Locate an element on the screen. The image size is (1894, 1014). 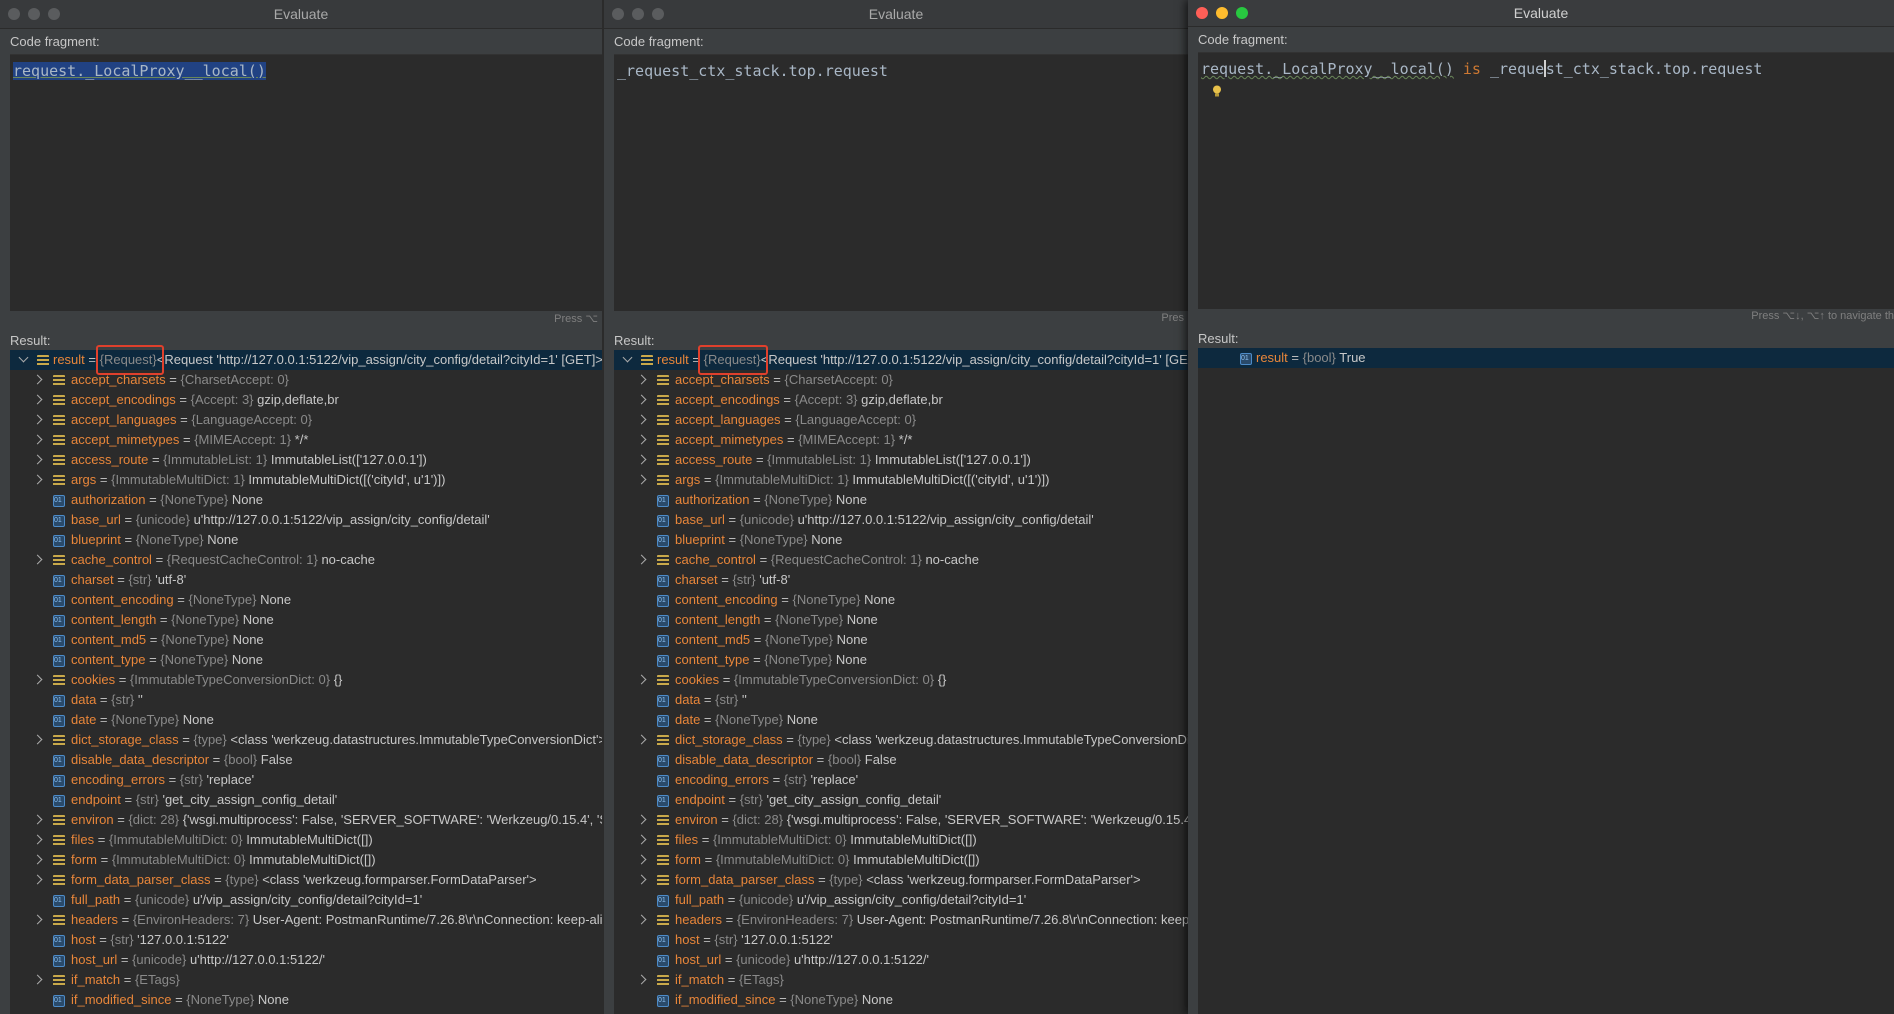
code-editor: request._LocalProxy__local() is located at coordinates (306, 182).